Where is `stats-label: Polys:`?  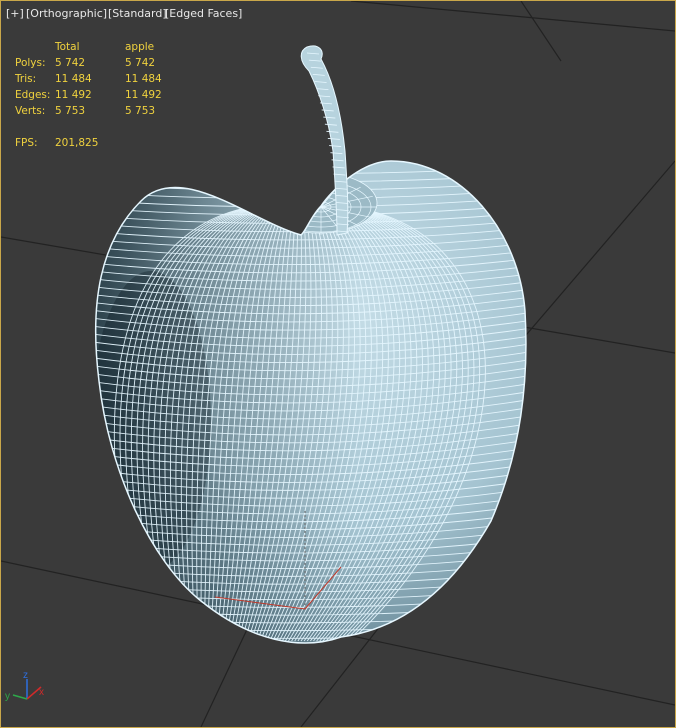 stats-label: Polys: is located at coordinates (30, 63).